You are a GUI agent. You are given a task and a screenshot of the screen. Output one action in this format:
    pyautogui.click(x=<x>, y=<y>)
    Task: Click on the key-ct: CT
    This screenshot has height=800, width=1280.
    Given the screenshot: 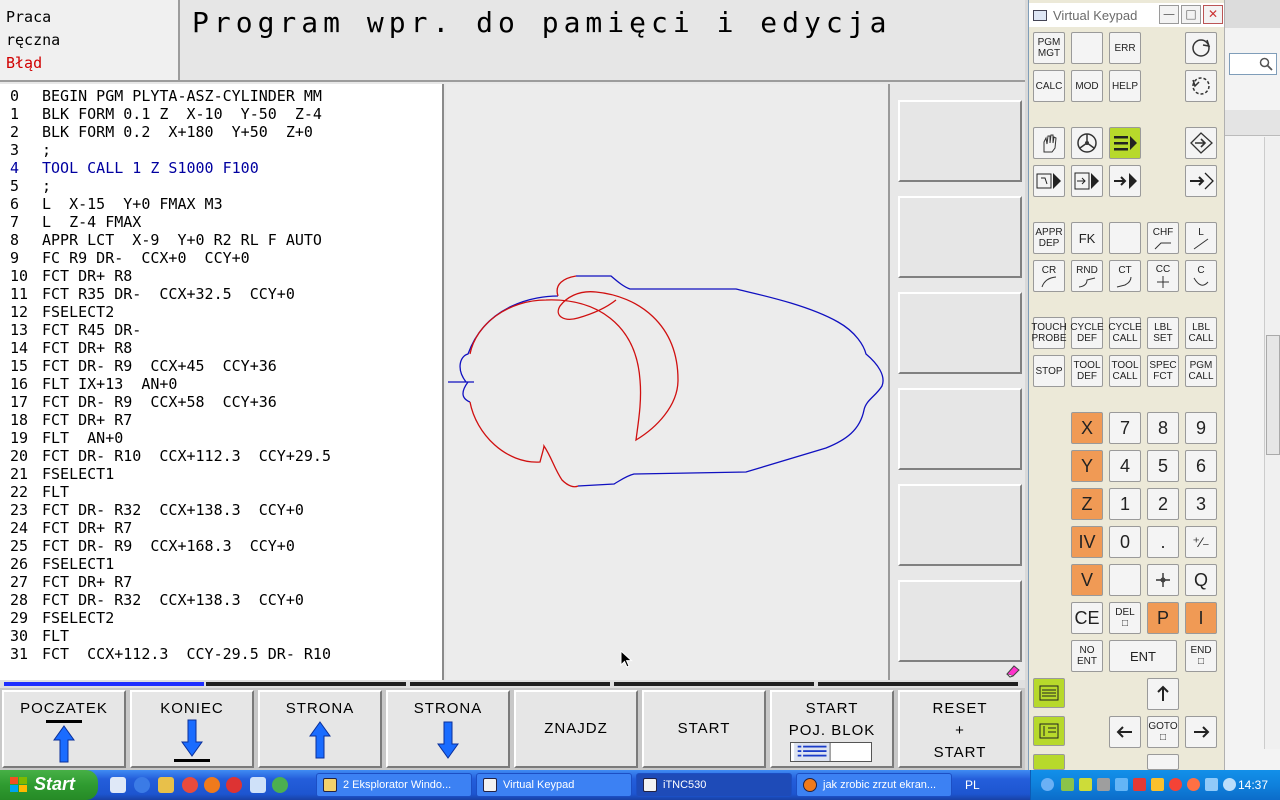 What is the action you would take?
    pyautogui.click(x=1125, y=276)
    